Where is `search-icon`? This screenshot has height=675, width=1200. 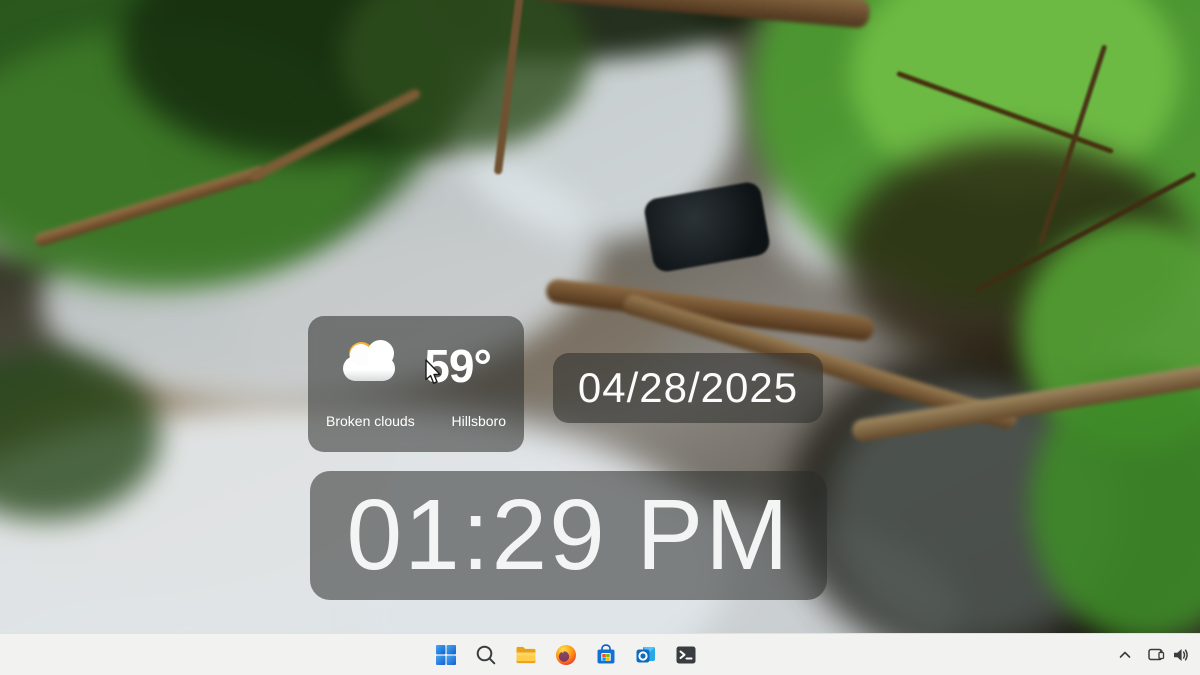 search-icon is located at coordinates (485, 654).